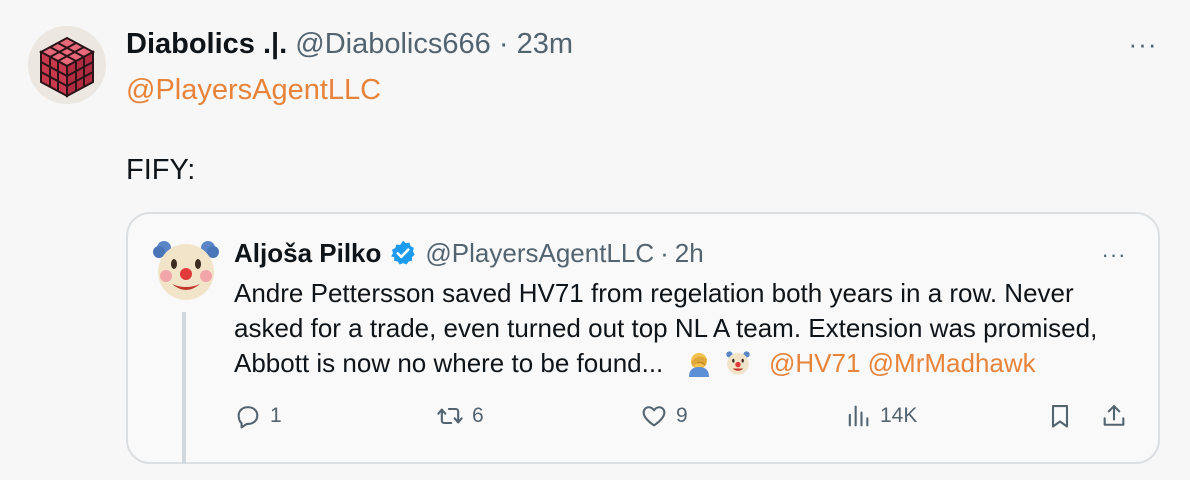 The image size is (1190, 480). I want to click on mention-mrmadhawk: @MrMadhawk, so click(952, 363).